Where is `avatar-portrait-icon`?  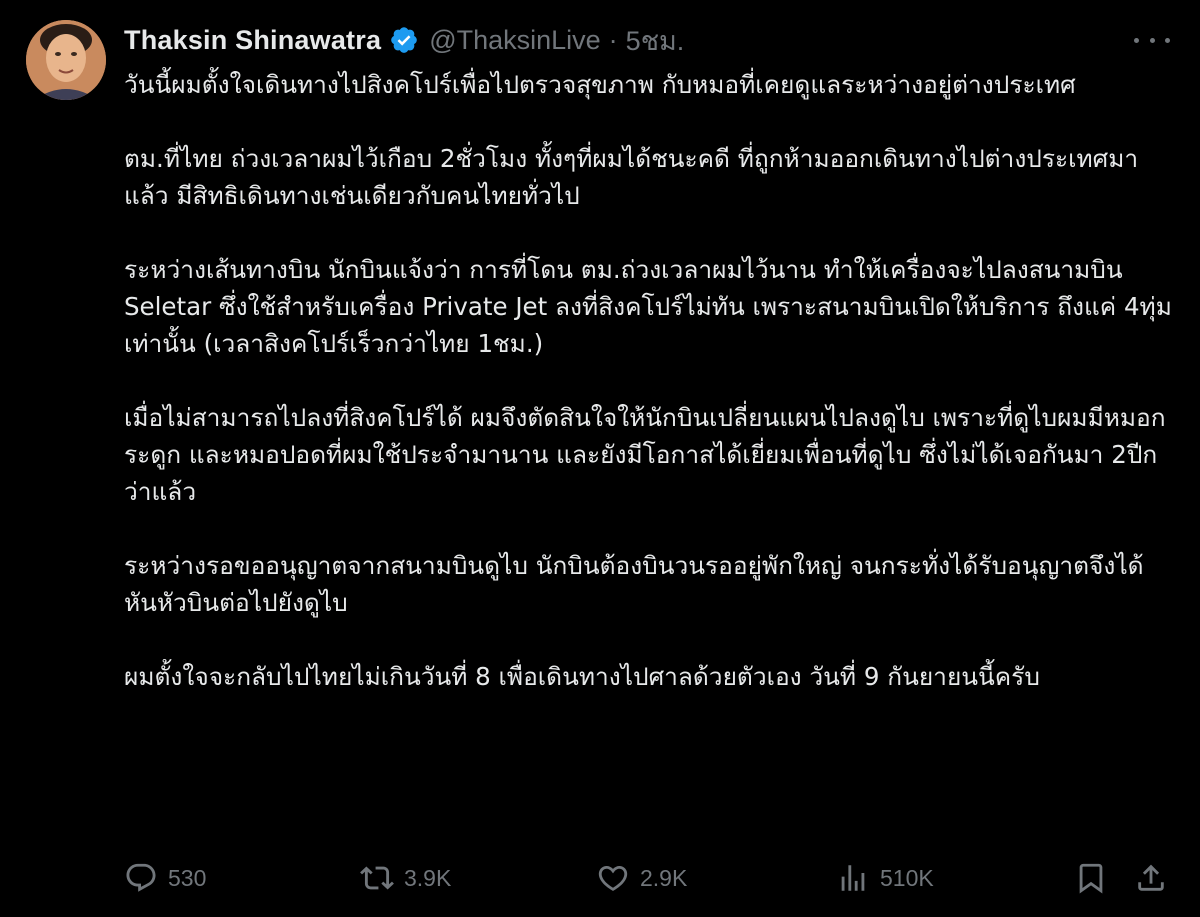 avatar-portrait-icon is located at coordinates (66, 60).